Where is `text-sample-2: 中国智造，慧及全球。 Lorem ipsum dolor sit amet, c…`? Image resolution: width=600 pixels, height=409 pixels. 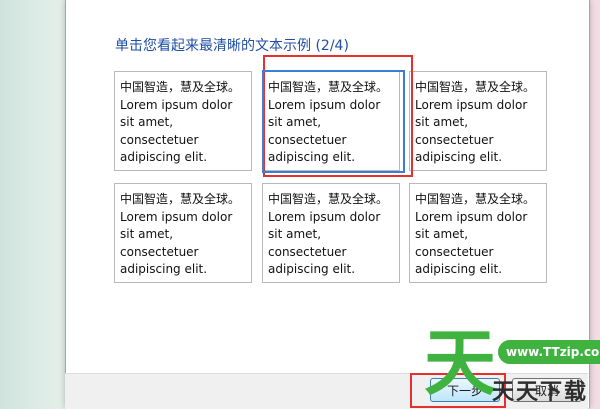
text-sample-2: 中国智造，慧及全球。 Lorem ipsum dolor sit amet, c… is located at coordinates (331, 121).